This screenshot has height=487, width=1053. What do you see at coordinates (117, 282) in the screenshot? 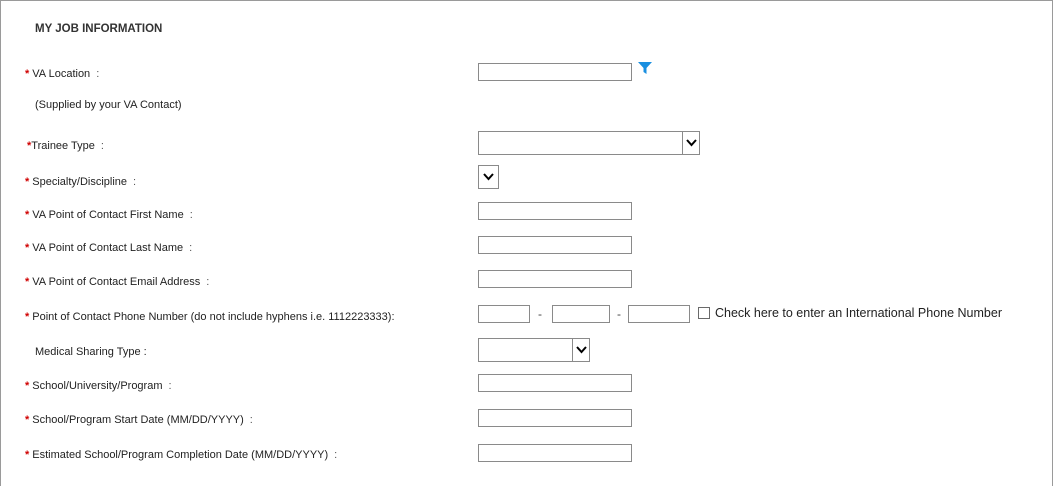
I see `poc-email-label: * VA Point of Contact Email Address:` at bounding box center [117, 282].